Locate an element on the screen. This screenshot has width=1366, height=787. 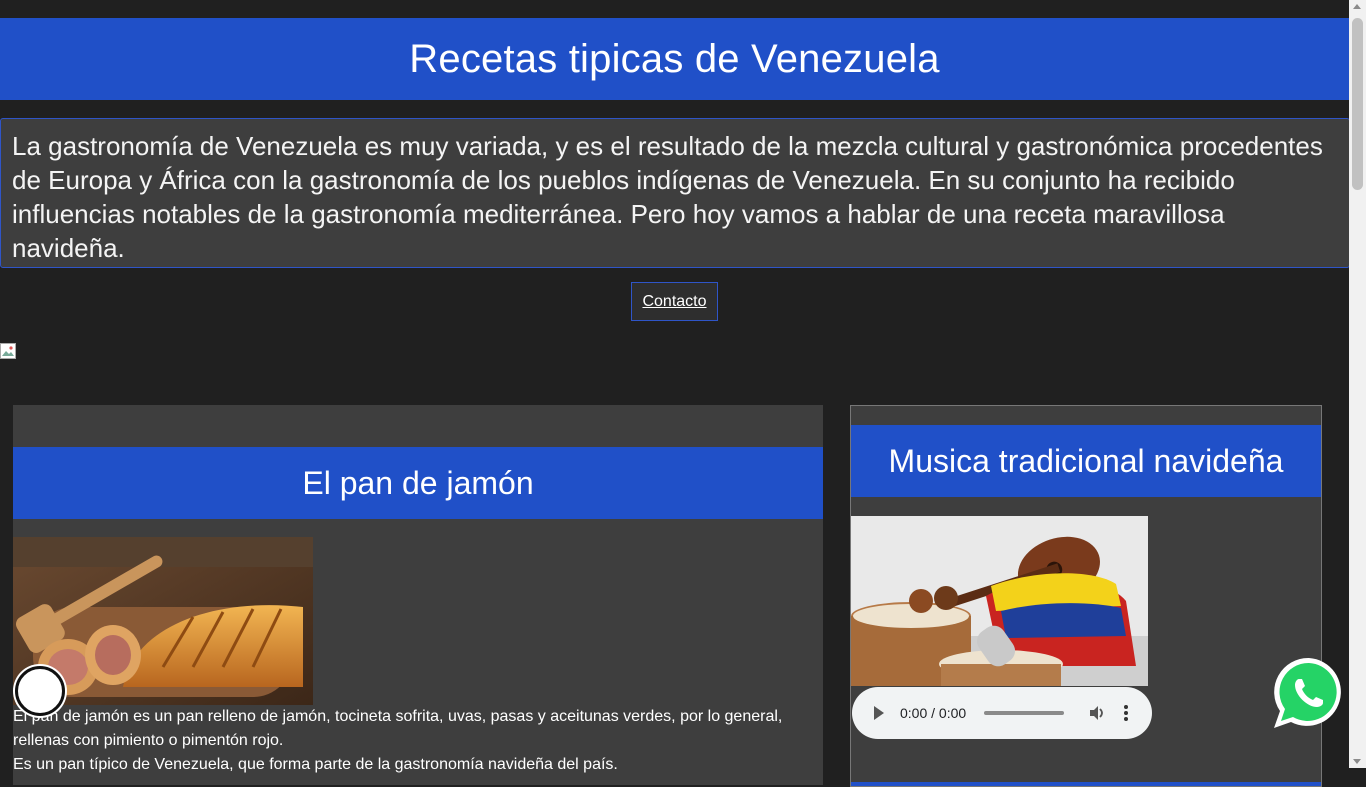
instruments-image is located at coordinates (999, 601).